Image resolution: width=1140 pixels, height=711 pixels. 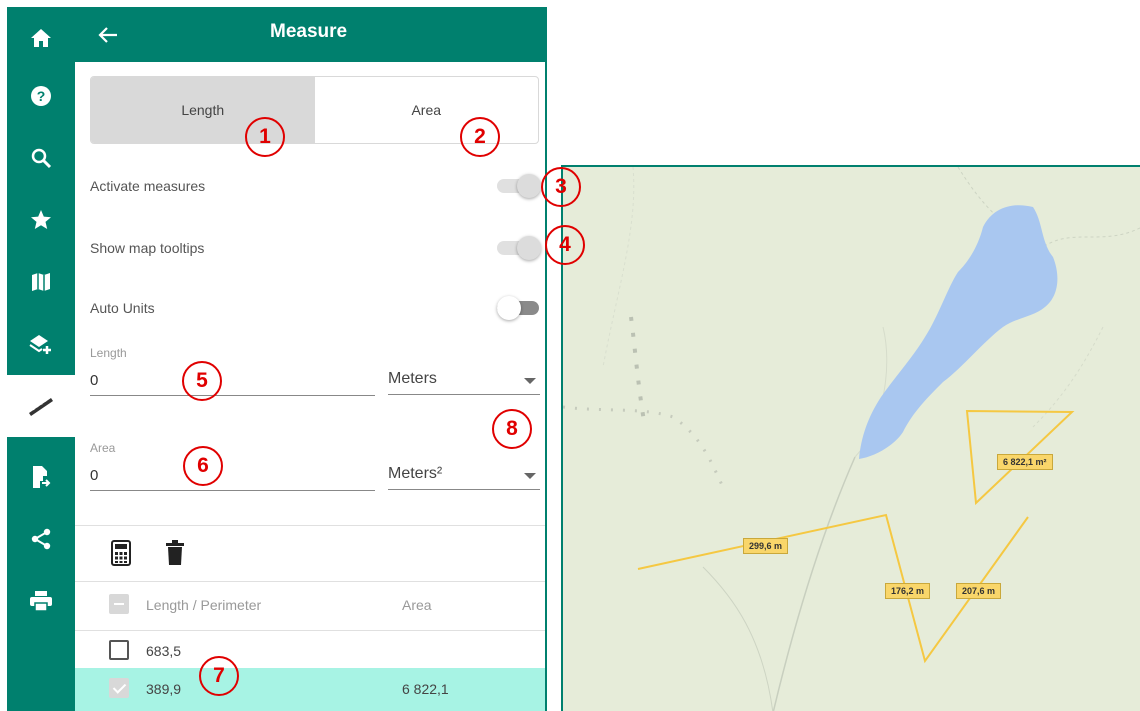 What do you see at coordinates (1025, 462) in the screenshot?
I see `area-measure-label: 6 822,1 m²` at bounding box center [1025, 462].